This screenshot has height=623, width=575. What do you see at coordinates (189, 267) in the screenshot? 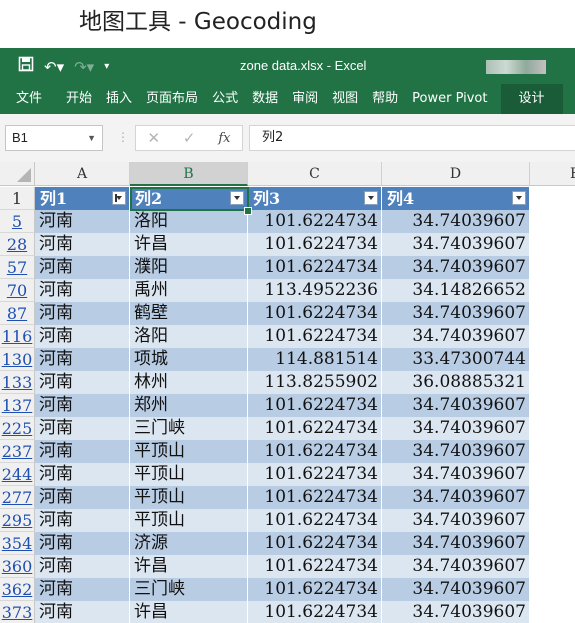
I see `cell-b: 濮阳` at bounding box center [189, 267].